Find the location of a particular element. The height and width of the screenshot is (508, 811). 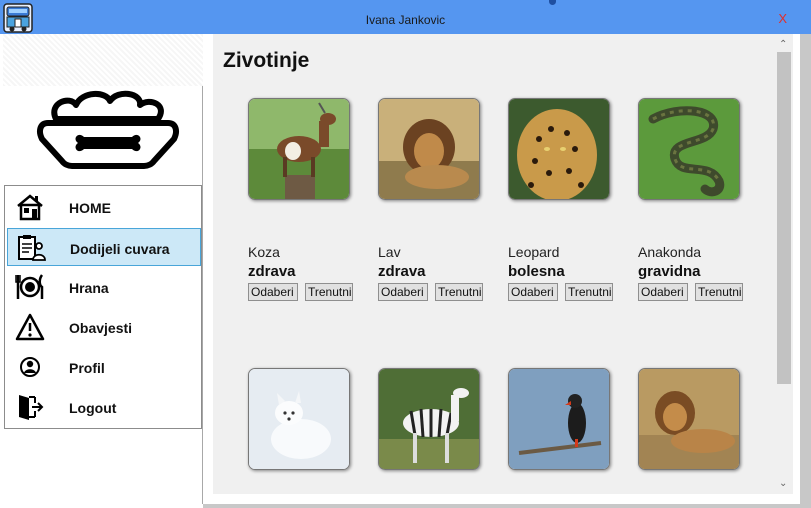

leopard-photo is located at coordinates (559, 149).